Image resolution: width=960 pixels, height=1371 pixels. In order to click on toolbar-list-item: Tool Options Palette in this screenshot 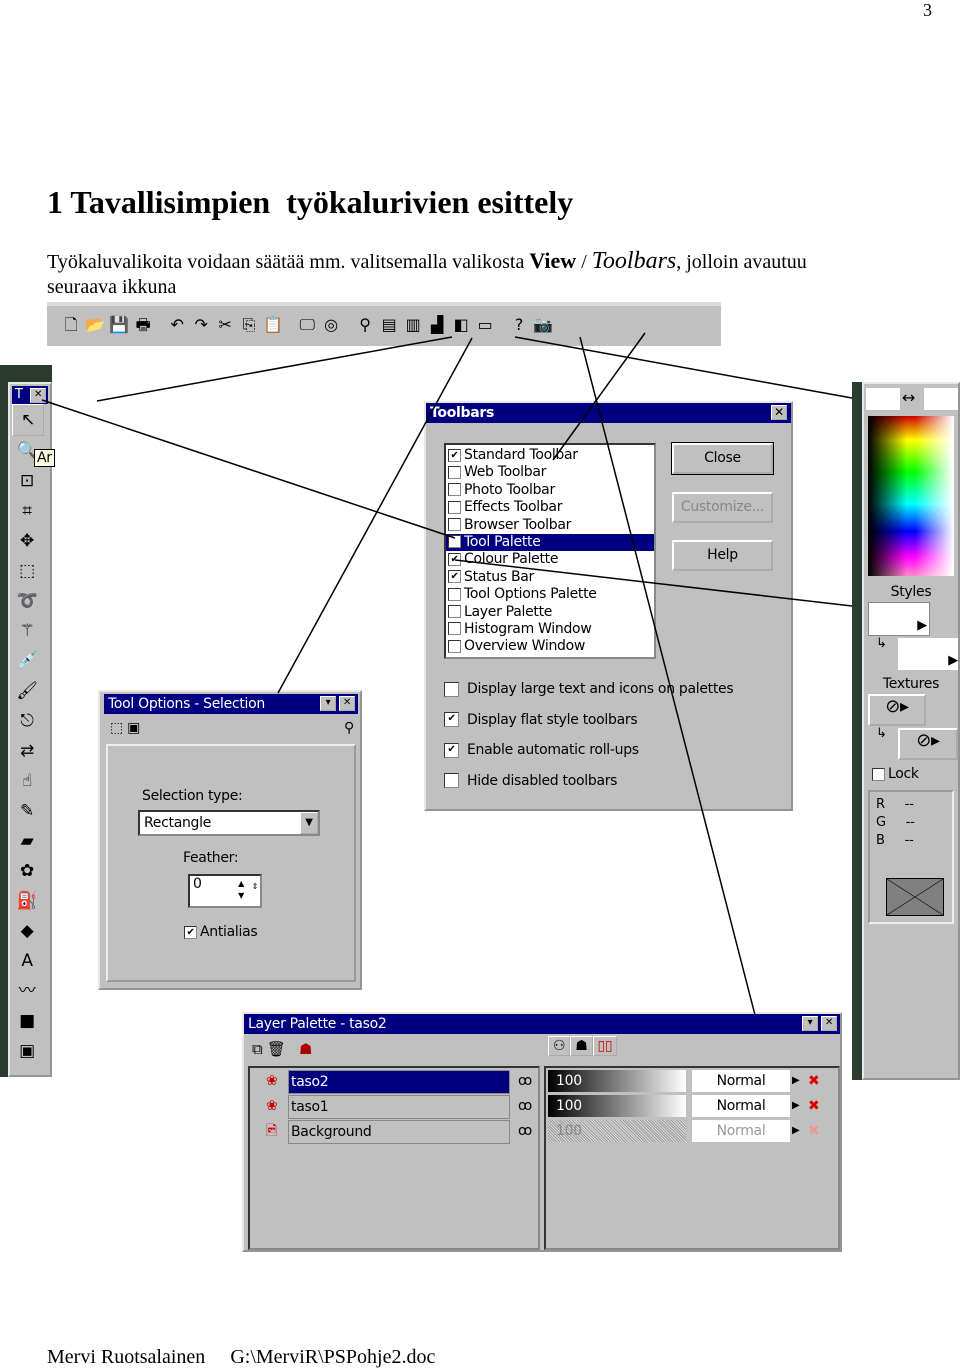, I will do `click(550, 594)`.